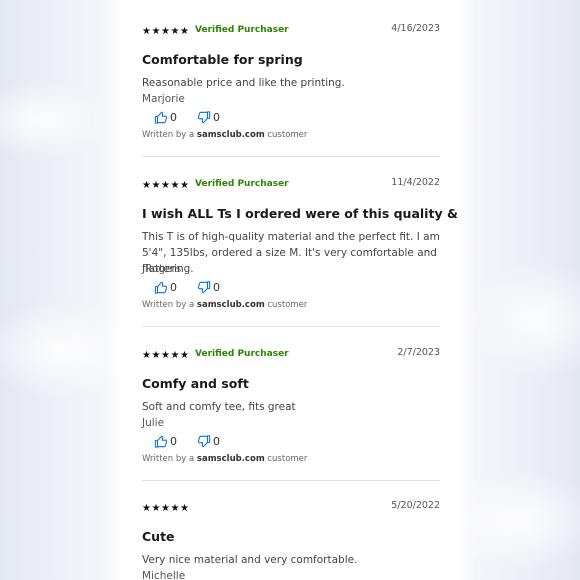 This screenshot has height=580, width=580. I want to click on review-author: JRogers, so click(162, 269).